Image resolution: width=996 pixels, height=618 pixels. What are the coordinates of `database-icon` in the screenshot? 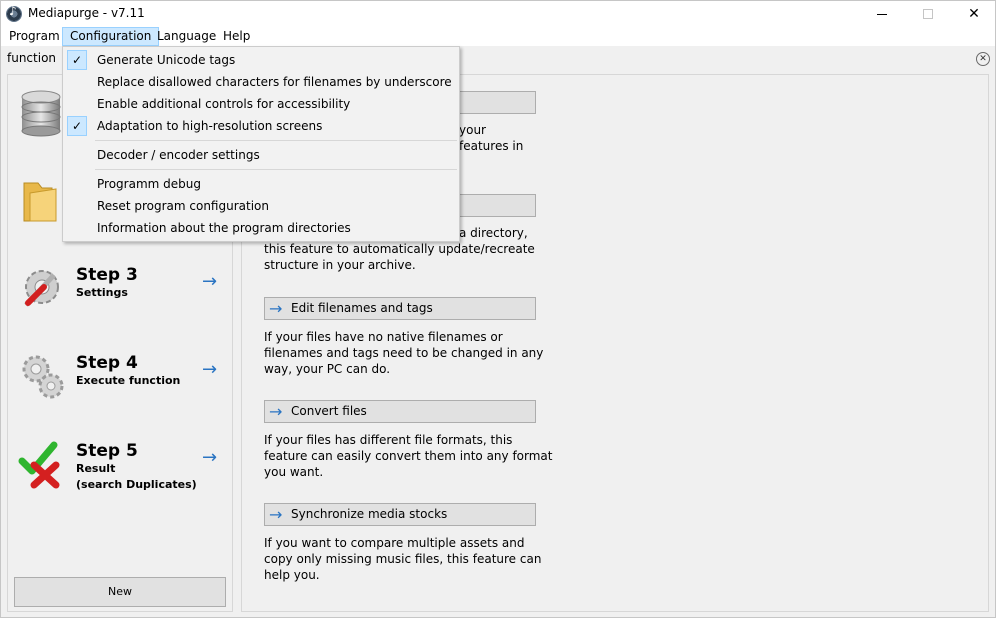 It's located at (41, 113).